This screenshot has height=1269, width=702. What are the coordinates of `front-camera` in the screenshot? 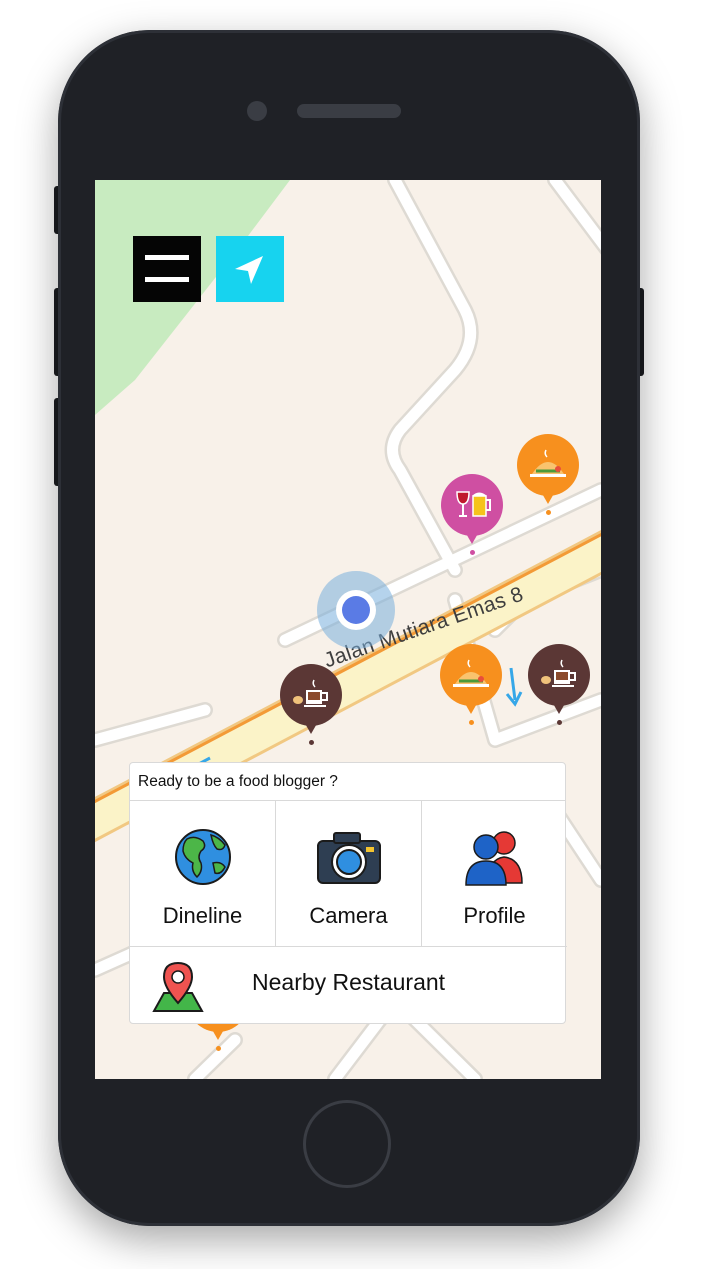 It's located at (257, 111).